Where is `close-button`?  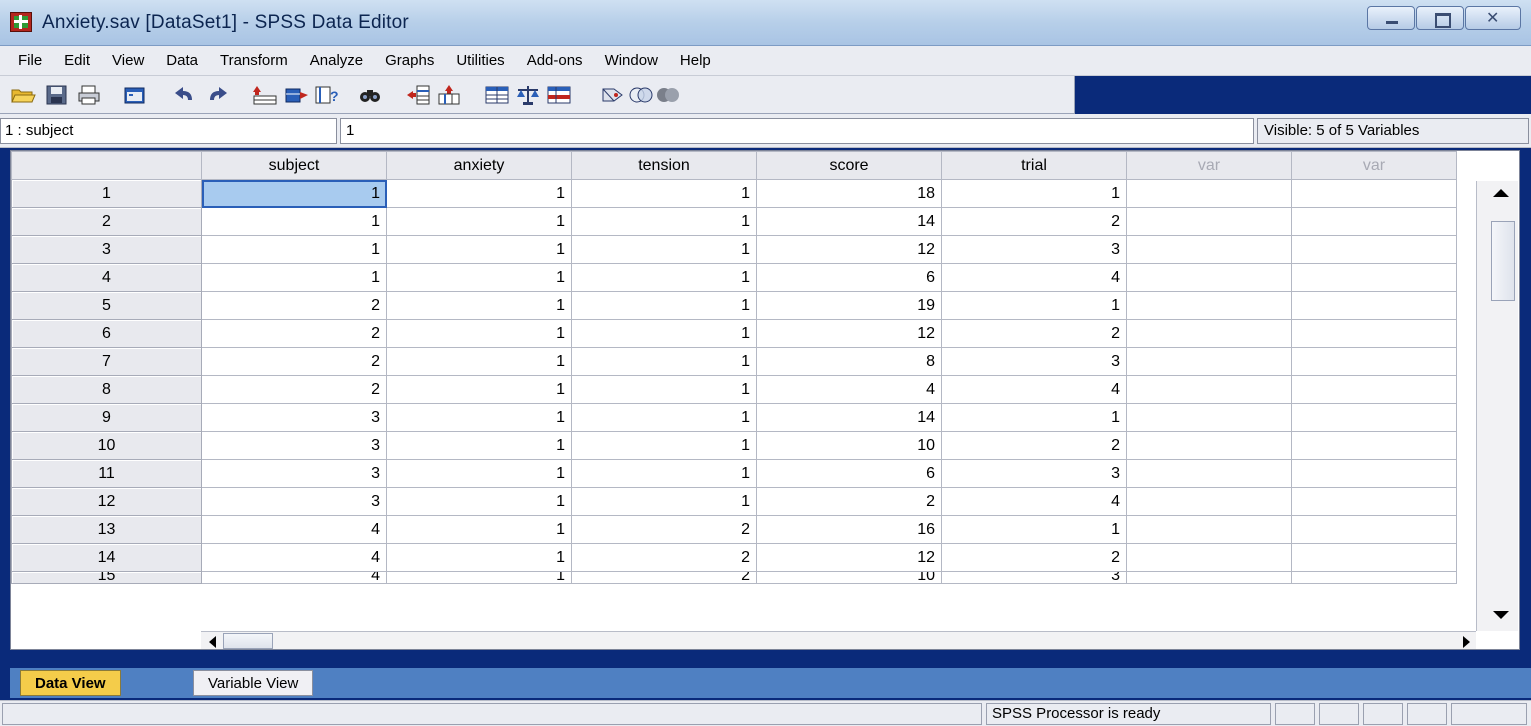
close-button is located at coordinates (1493, 18).